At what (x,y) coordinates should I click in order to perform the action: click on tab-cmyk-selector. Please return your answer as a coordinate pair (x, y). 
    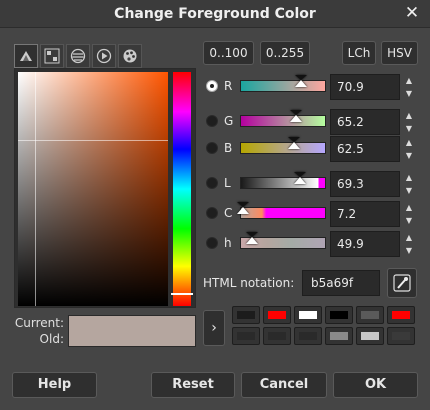
    Looking at the image, I should click on (52, 56).